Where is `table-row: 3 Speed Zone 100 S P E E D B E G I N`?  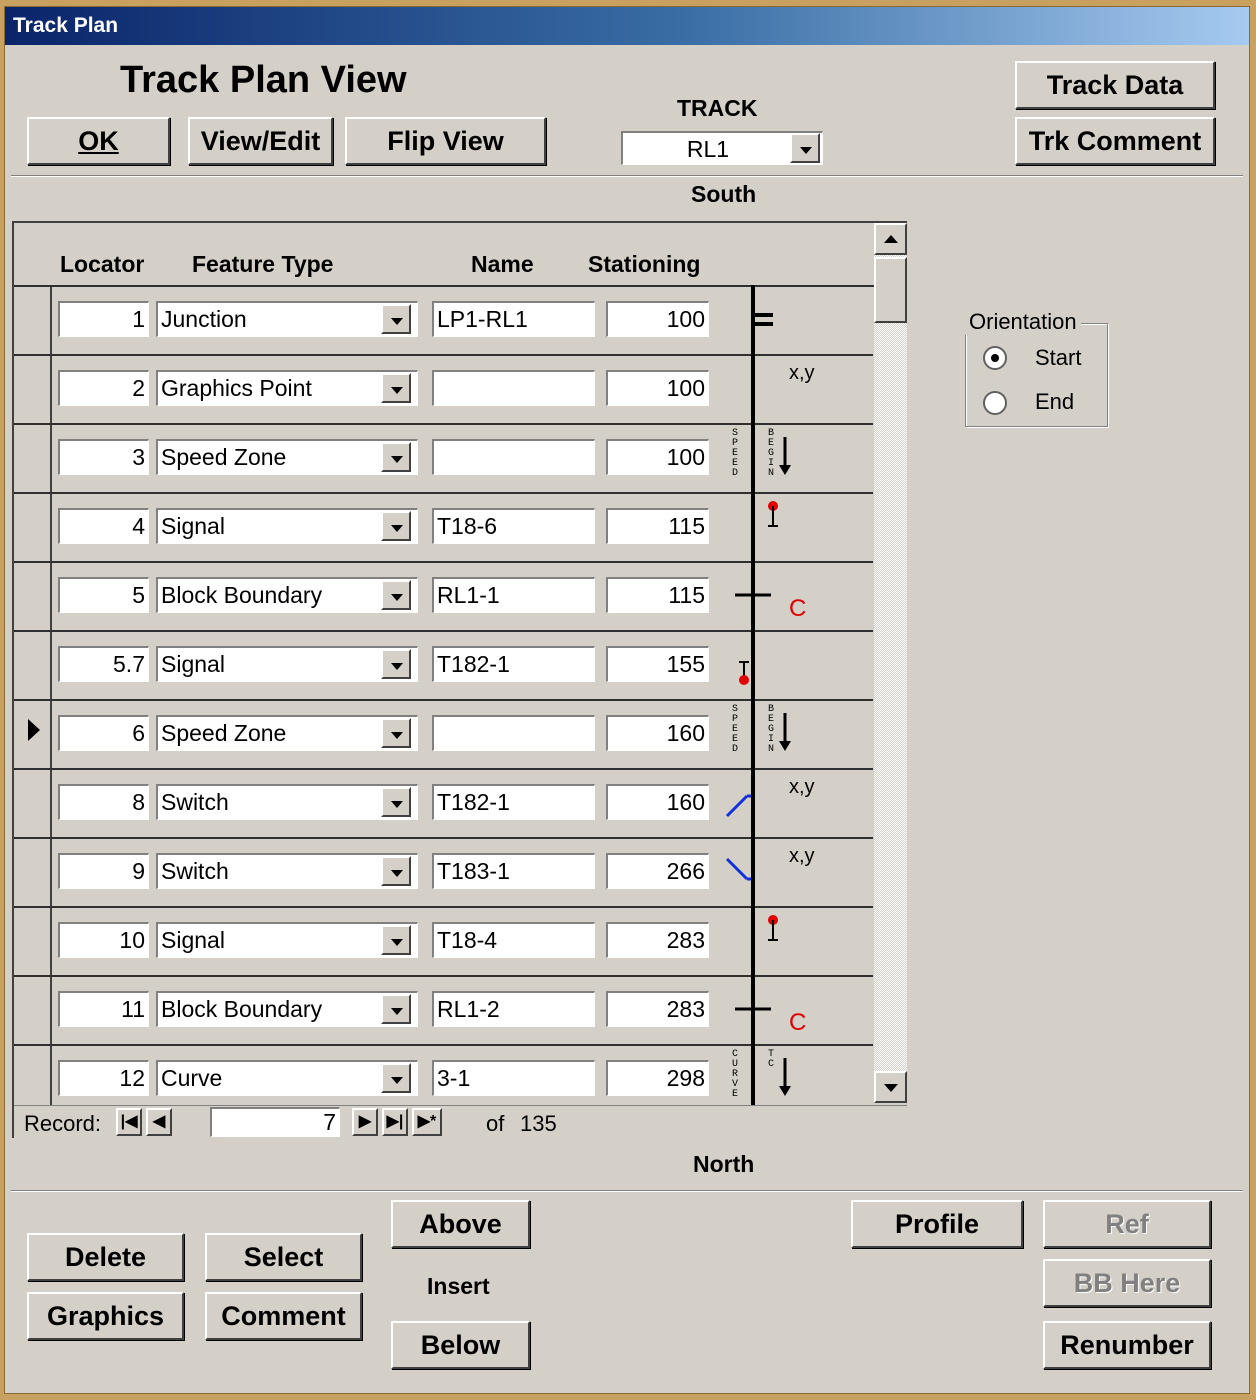
table-row: 3 Speed Zone 100 S P E E D B E G I N is located at coordinates (443, 459).